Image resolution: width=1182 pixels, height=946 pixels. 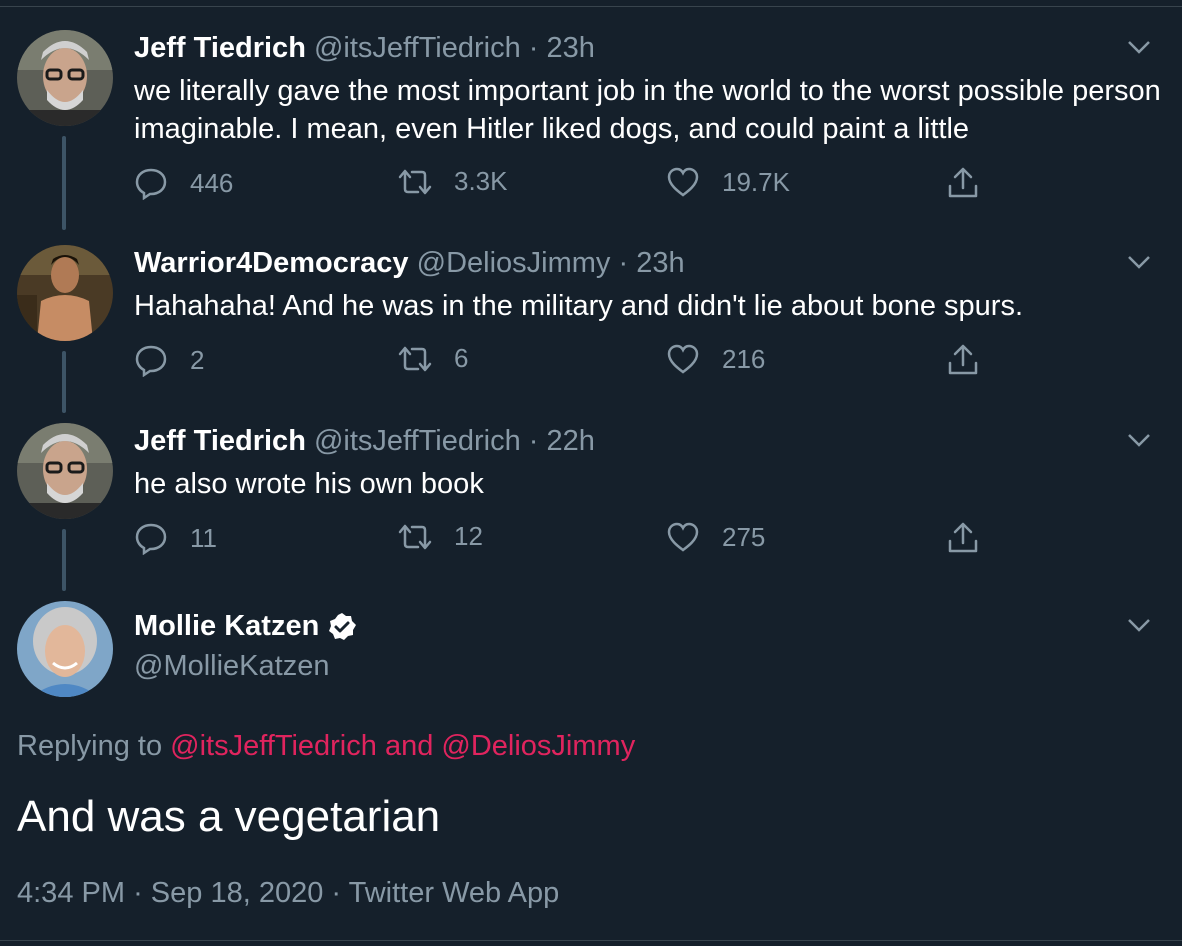 What do you see at coordinates (514, 263) in the screenshot?
I see `author-handle: @DeliosJimmy` at bounding box center [514, 263].